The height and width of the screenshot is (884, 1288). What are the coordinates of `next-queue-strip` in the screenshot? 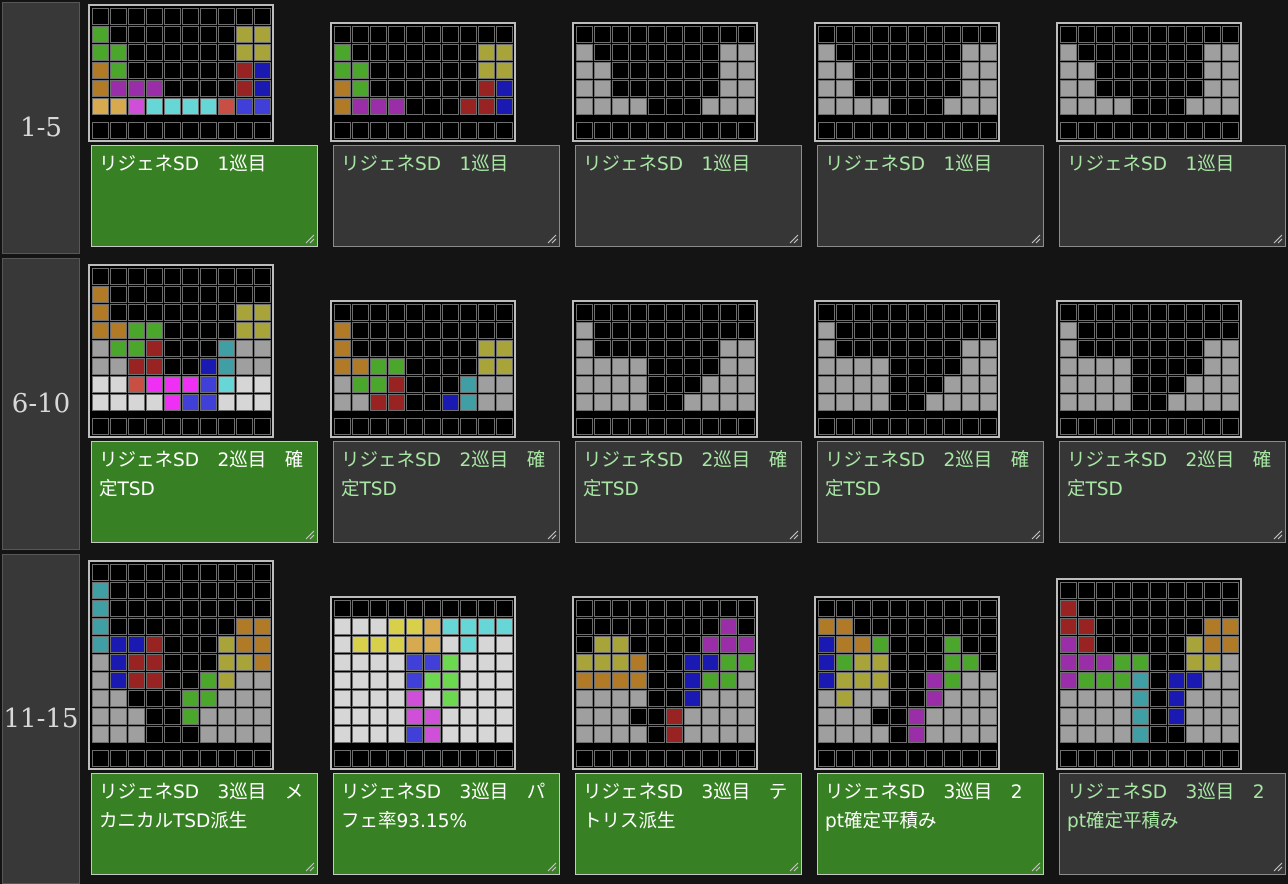 It's located at (424, 758).